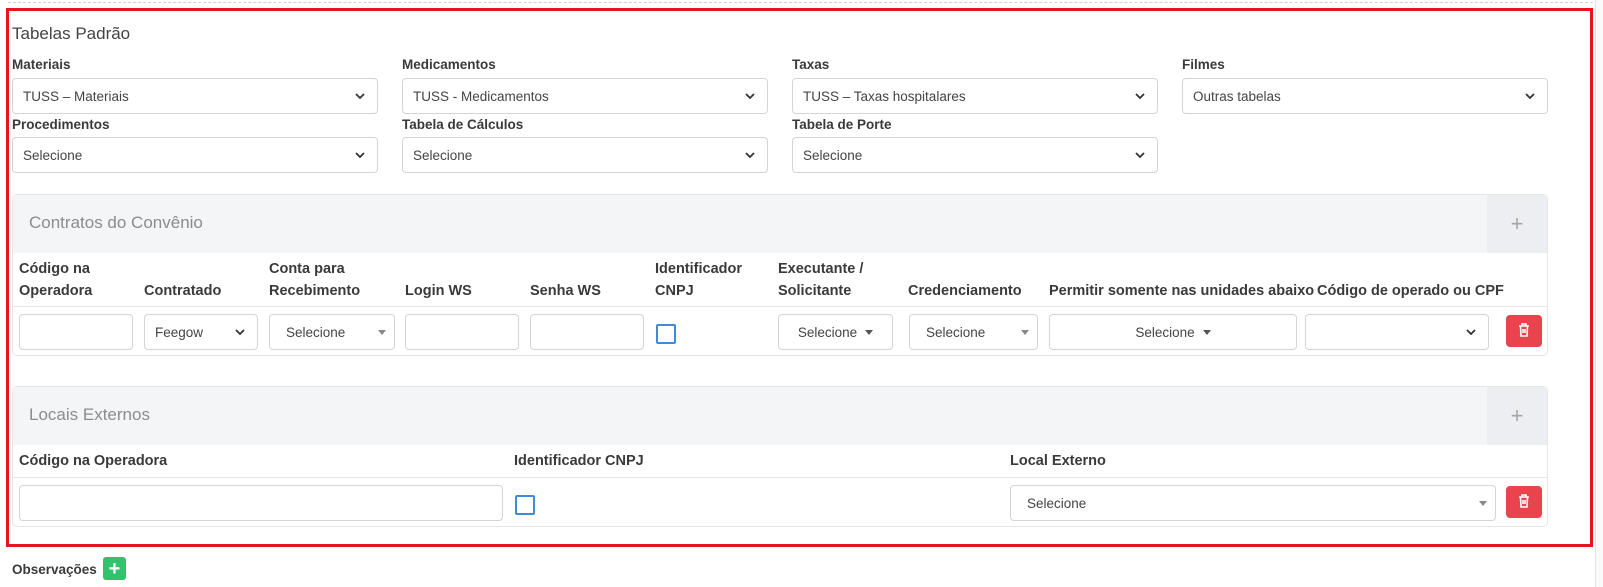 The width and height of the screenshot is (1603, 587). I want to click on local-codigo-operadora-input, so click(261, 503).